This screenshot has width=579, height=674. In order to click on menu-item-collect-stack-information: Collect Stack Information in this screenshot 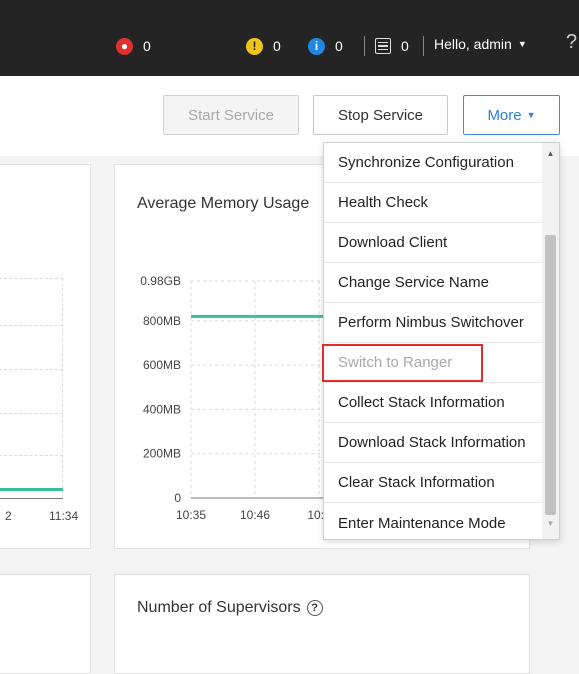, I will do `click(433, 403)`.